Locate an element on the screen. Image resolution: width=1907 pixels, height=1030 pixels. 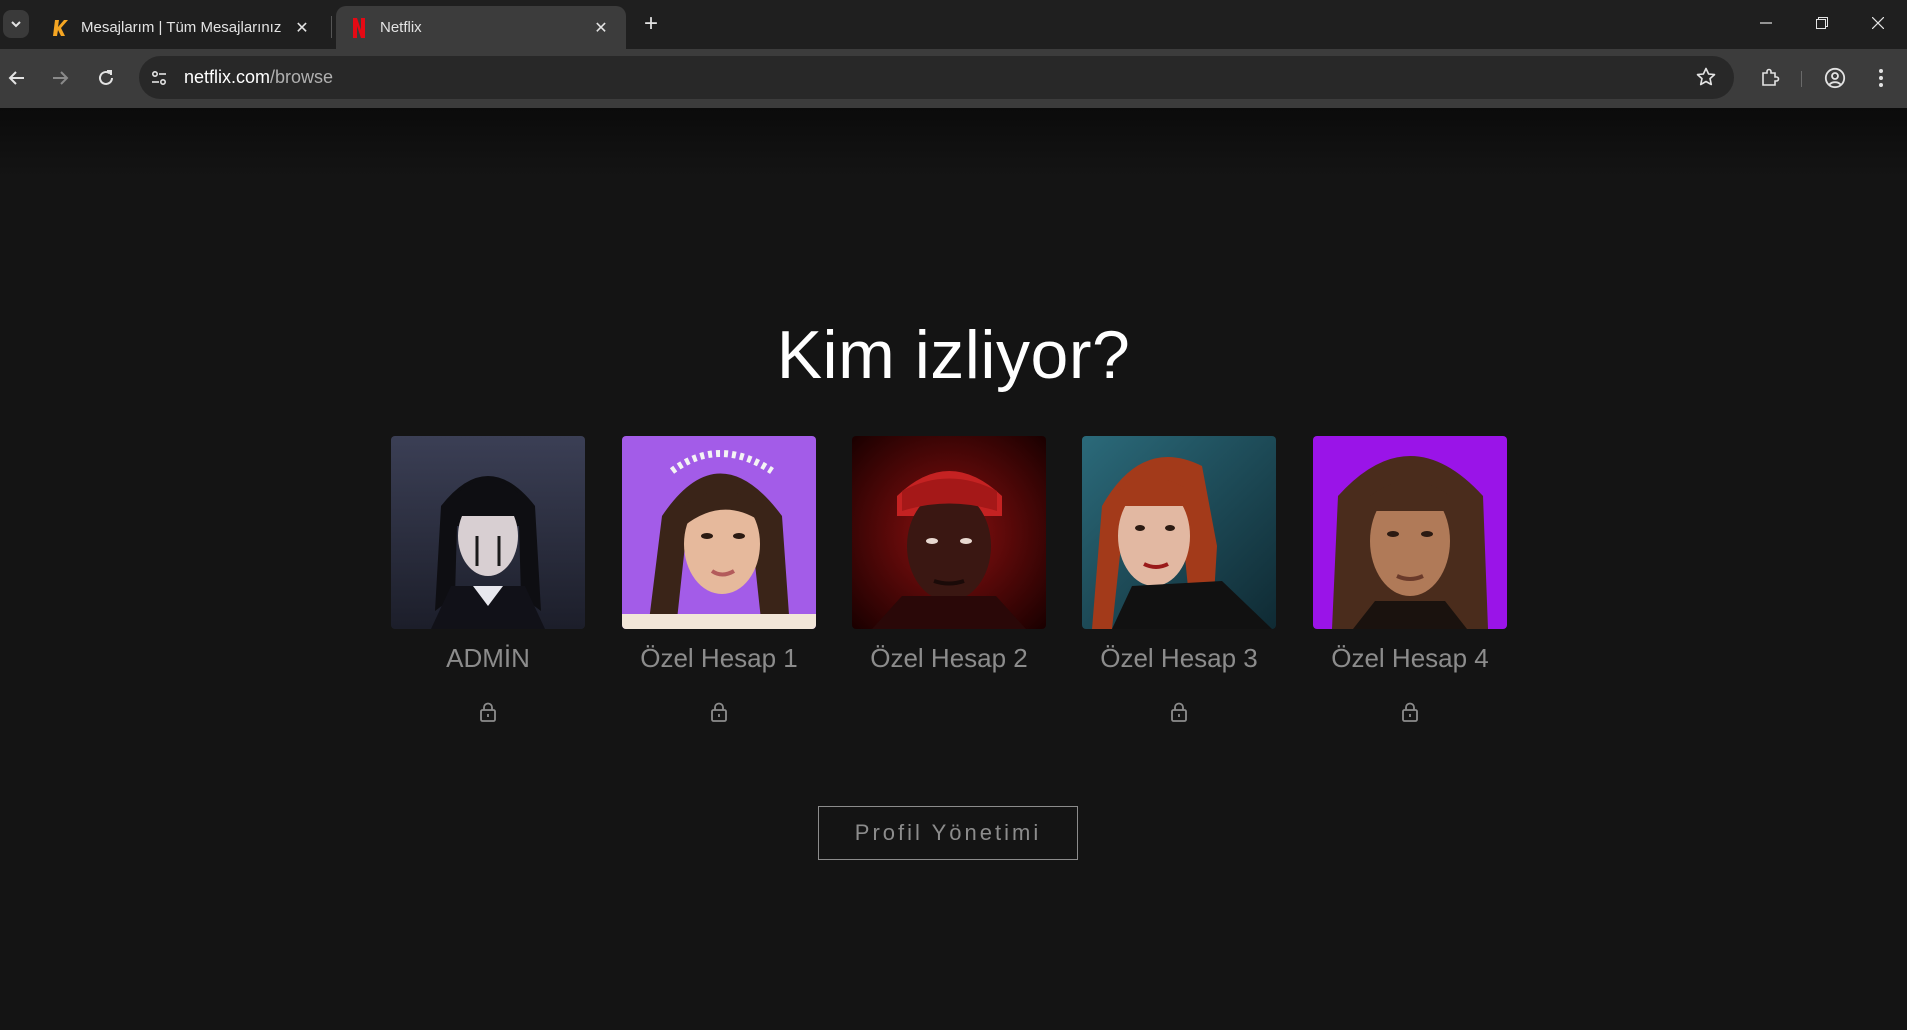
profile-name: Özel Hesap 2 is located at coordinates (949, 658).